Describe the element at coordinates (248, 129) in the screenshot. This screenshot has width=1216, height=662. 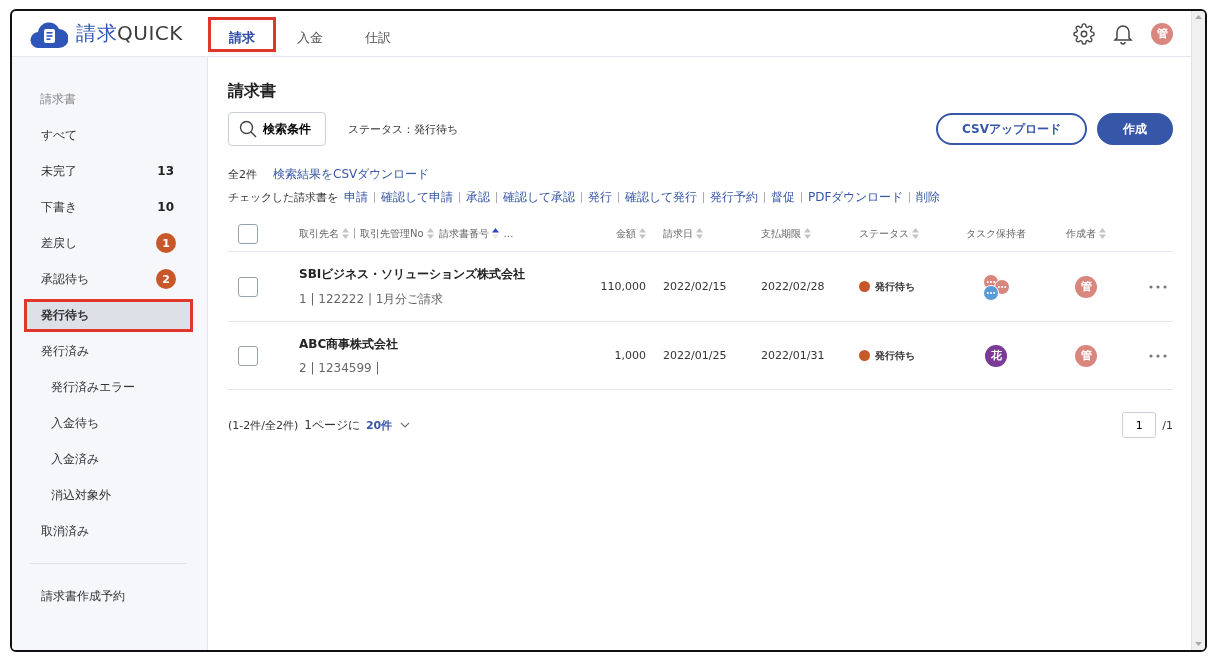
I see `search-icon` at that location.